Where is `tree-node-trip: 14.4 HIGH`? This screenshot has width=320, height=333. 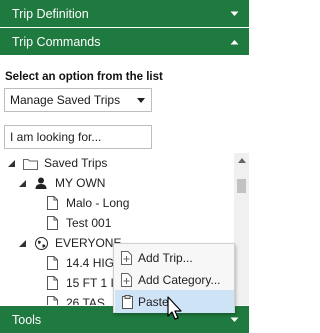
tree-node-trip: 14.4 HIGH is located at coordinates (83, 263).